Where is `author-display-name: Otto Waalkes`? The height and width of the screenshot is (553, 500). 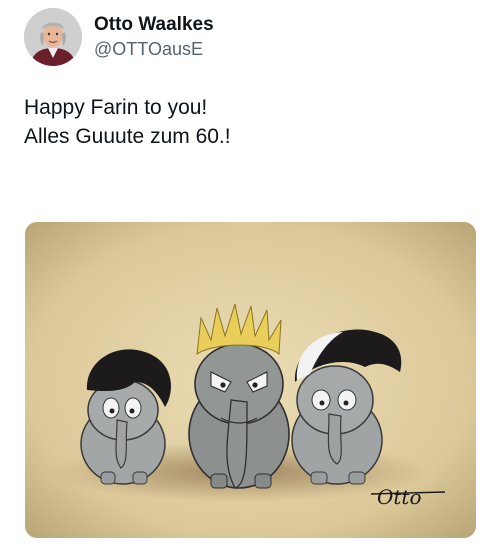 author-display-name: Otto Waalkes is located at coordinates (154, 25).